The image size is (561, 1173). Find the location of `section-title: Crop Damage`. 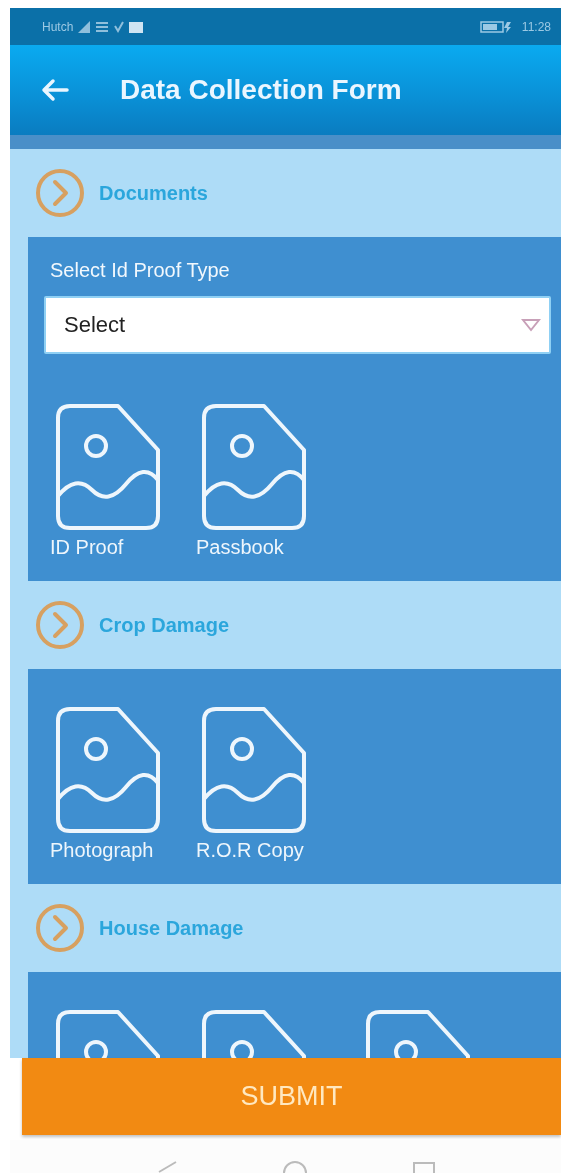

section-title: Crop Damage is located at coordinates (164, 625).